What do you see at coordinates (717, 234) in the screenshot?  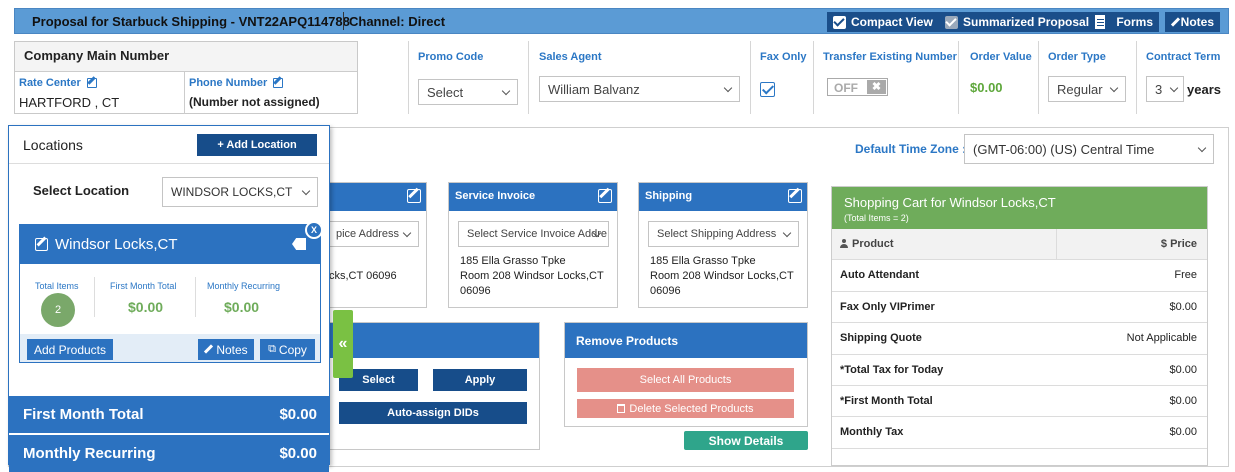 I see `shipping-select-value: Select Shipping Address` at bounding box center [717, 234].